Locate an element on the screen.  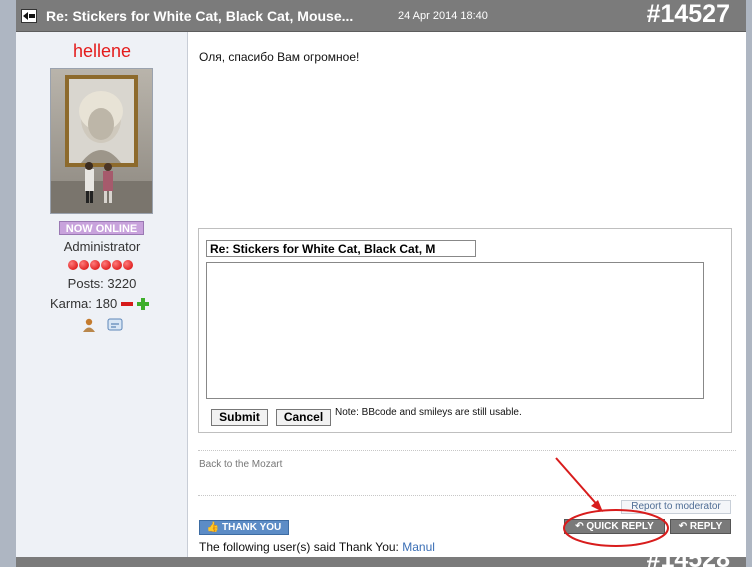
reply-label: REPLY is located at coordinates (706, 526).